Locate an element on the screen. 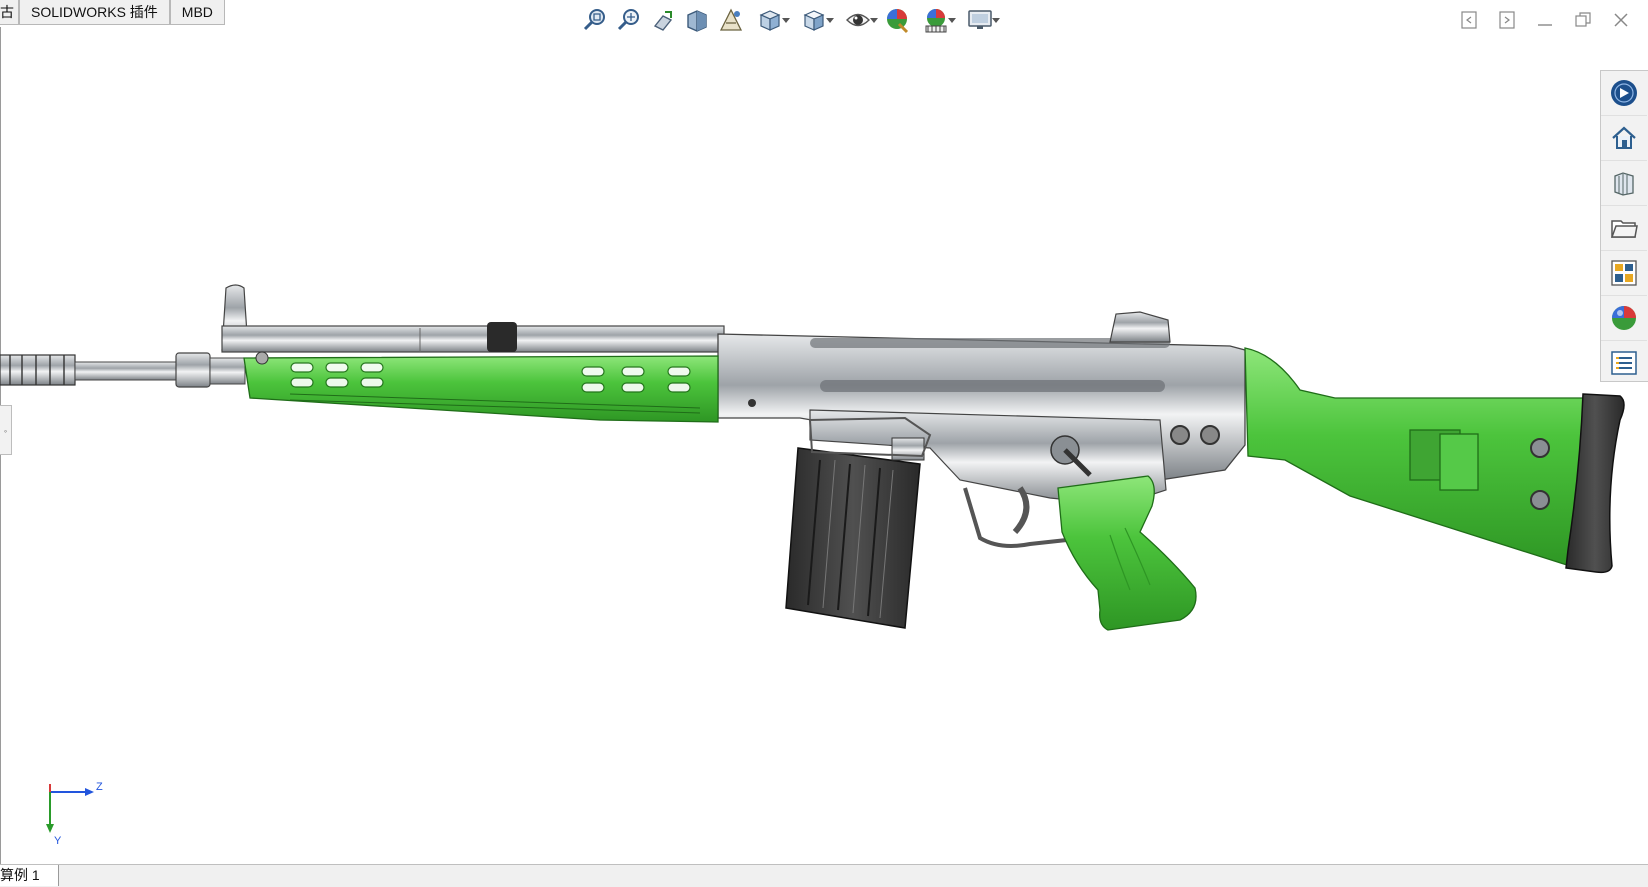  apply-scene-icon is located at coordinates (936, 20).